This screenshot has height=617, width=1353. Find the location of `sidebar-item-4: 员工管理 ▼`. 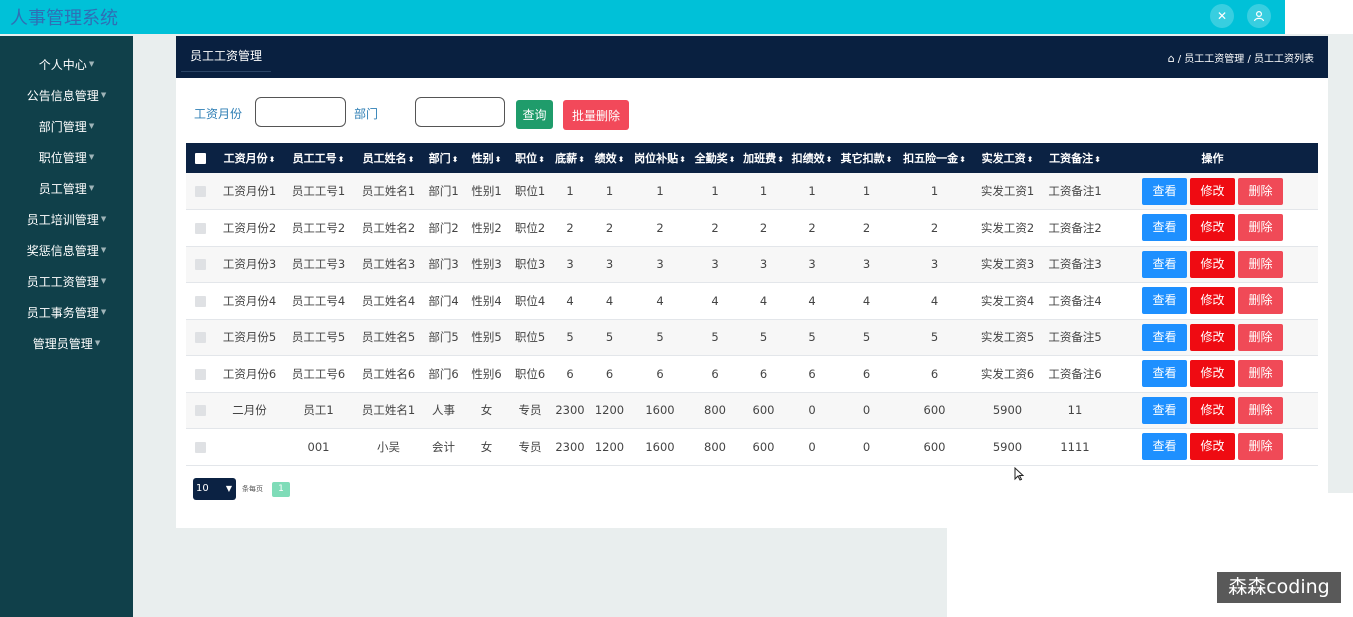

sidebar-item-4: 员工管理 ▼ is located at coordinates (66, 188).